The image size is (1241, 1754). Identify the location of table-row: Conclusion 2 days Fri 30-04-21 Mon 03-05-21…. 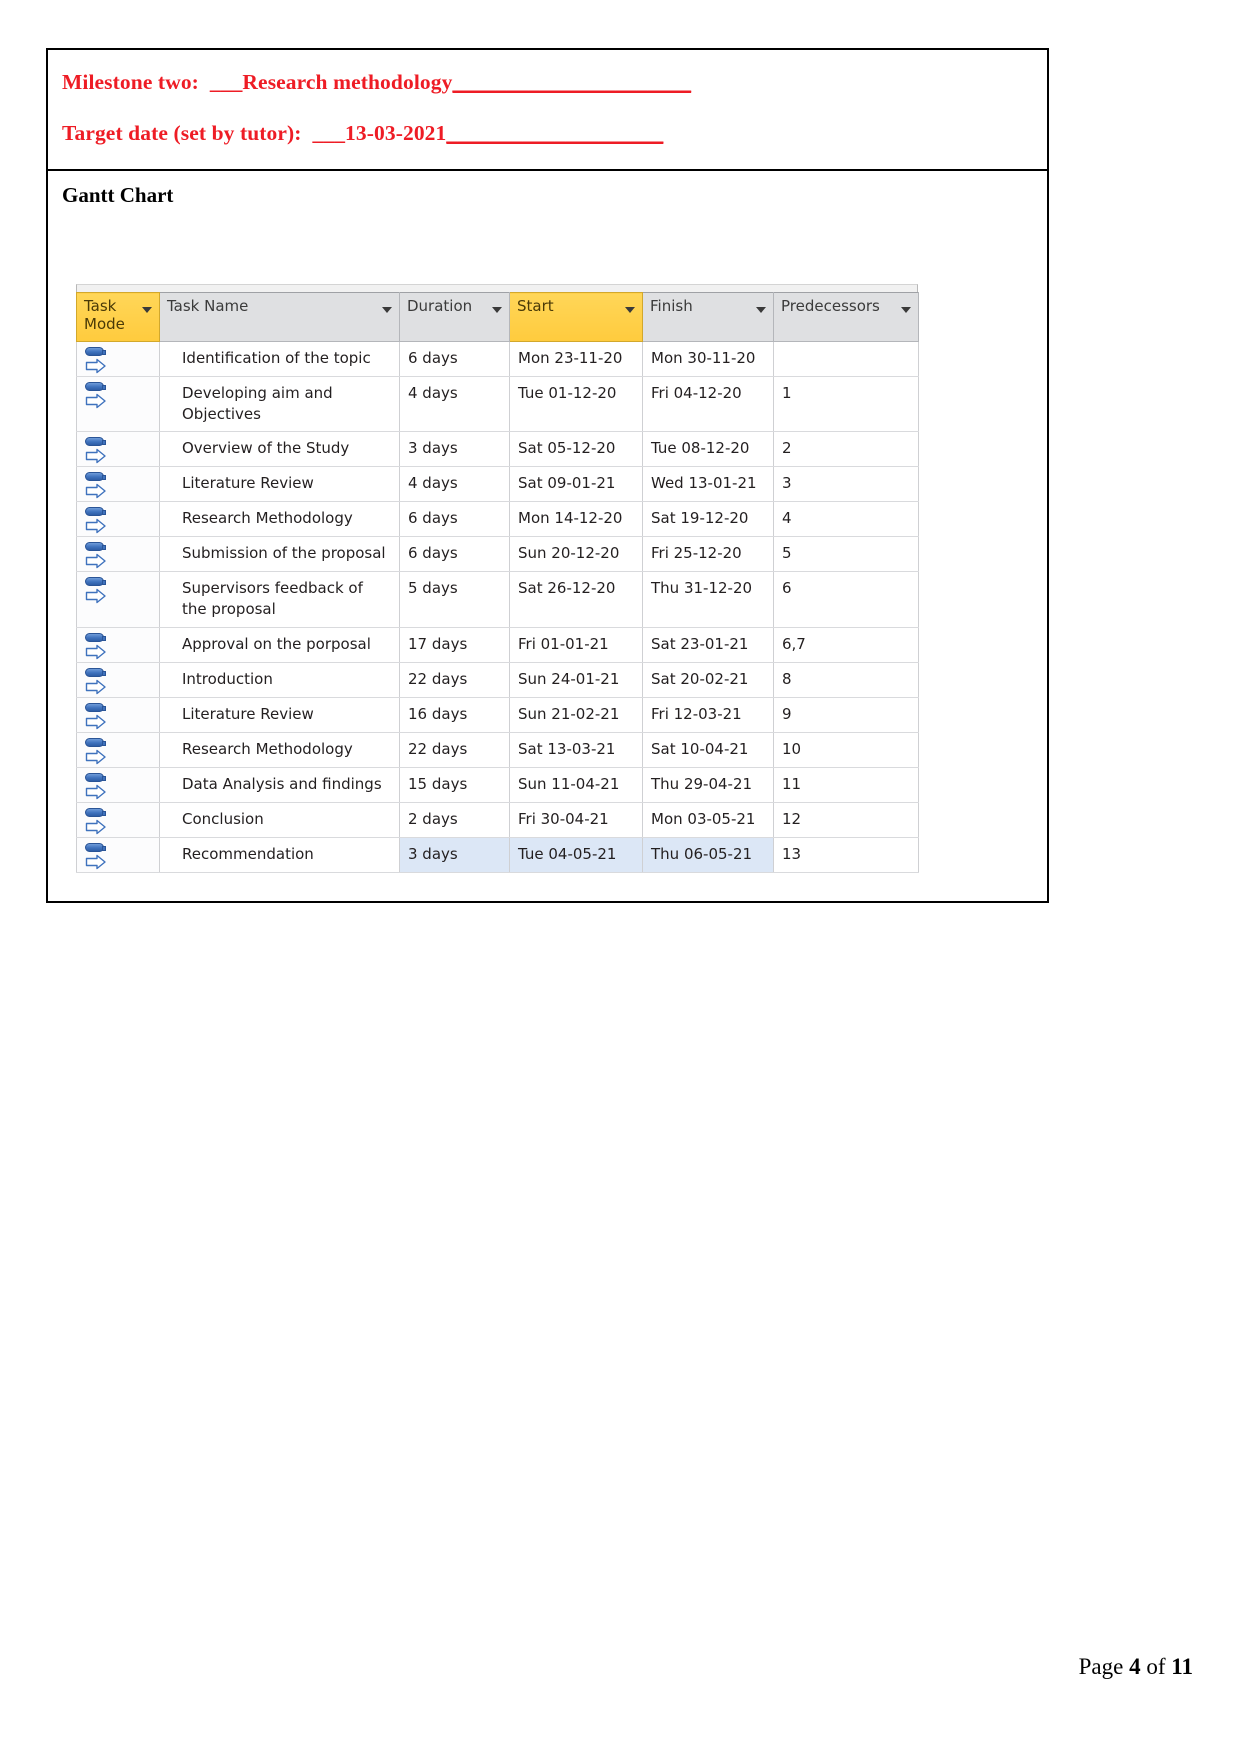
(497, 819).